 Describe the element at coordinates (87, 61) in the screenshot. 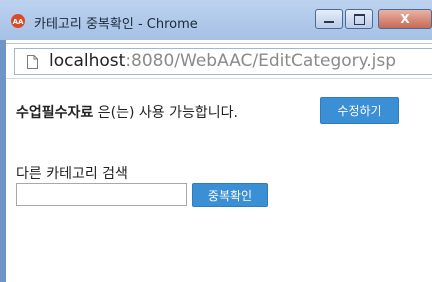

I see `url-host: localhost` at that location.